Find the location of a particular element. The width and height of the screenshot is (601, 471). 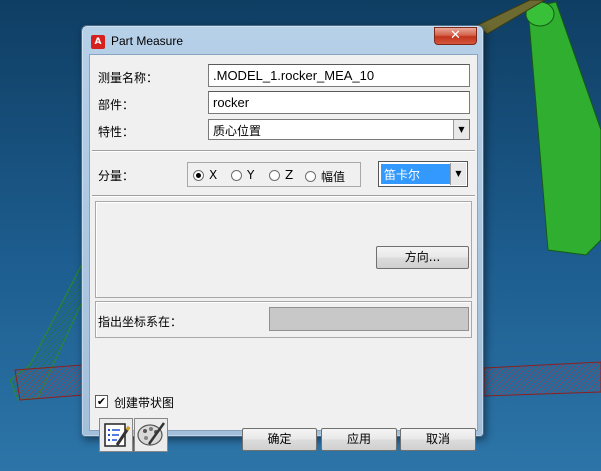

part-input: rocker is located at coordinates (339, 102).